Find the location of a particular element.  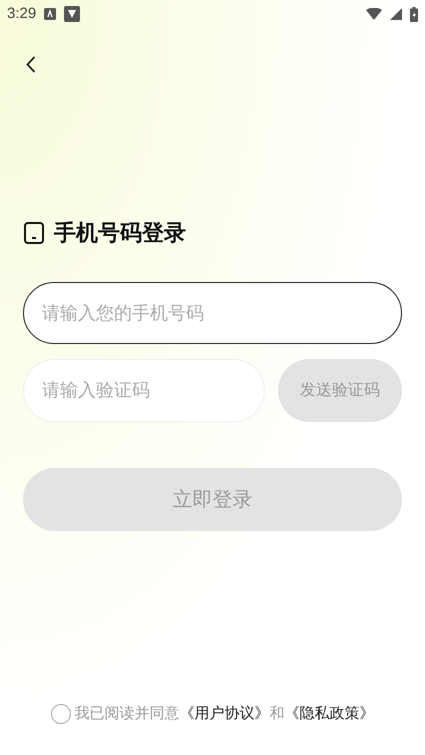

agreement-text: 我已阅读并同意 is located at coordinates (127, 714).